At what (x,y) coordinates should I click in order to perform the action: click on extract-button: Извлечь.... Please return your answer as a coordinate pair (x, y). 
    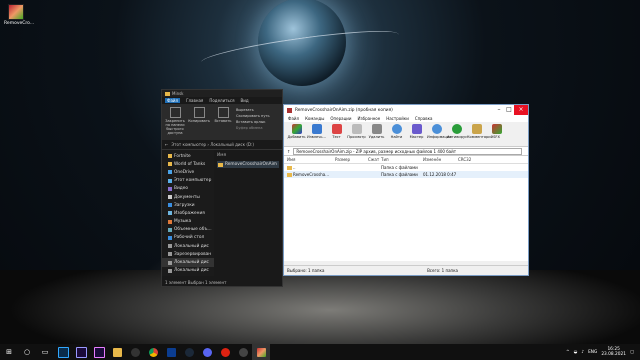
    Looking at the image, I should click on (316, 131).